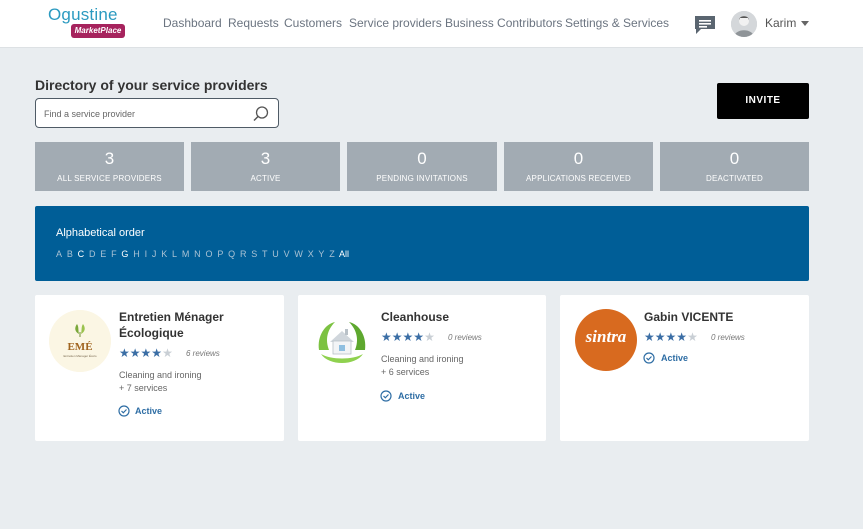  I want to click on stat-label: APPLICATIONS RECEIVED, so click(578, 178).